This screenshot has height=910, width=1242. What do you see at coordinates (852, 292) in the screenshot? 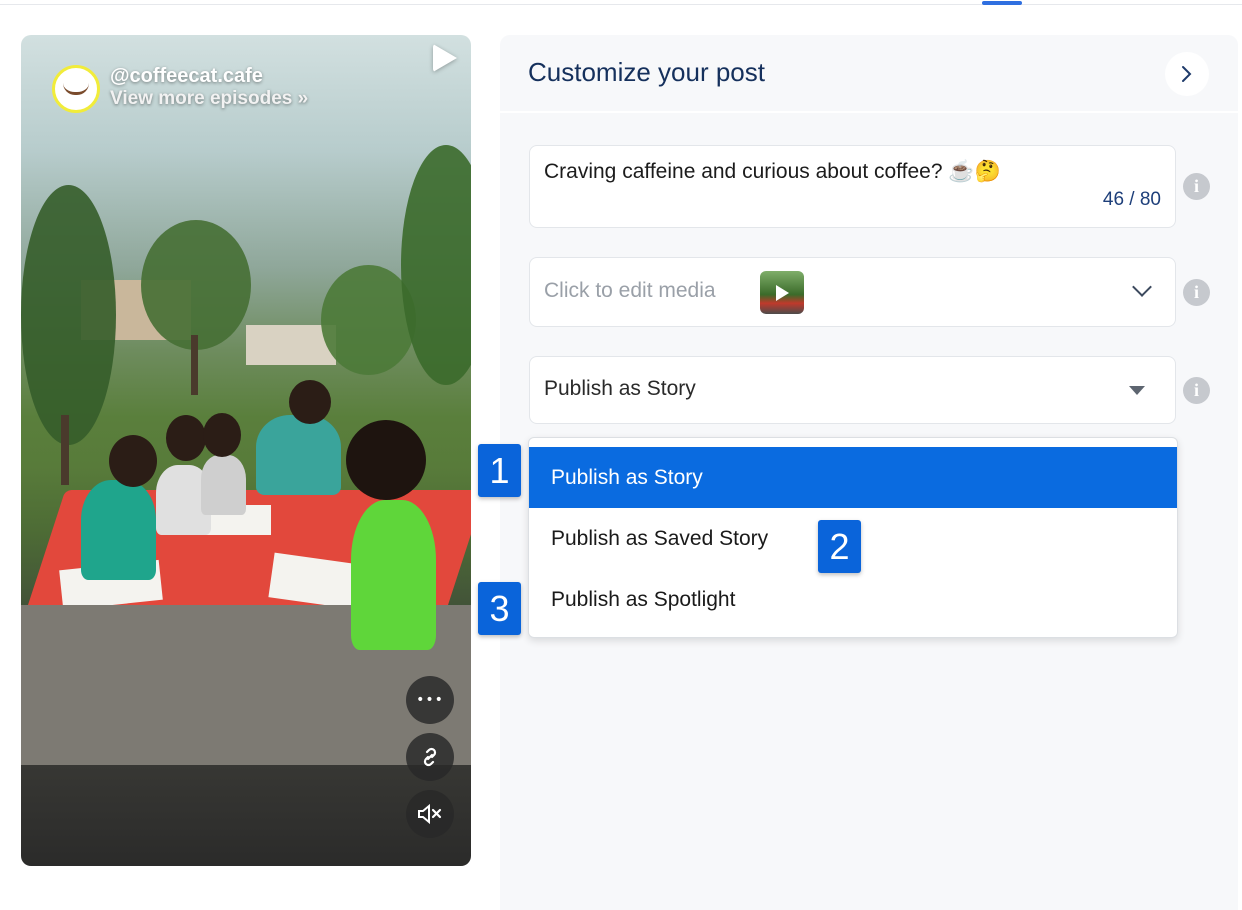
I see `edit-media-field: Click to edit media` at bounding box center [852, 292].